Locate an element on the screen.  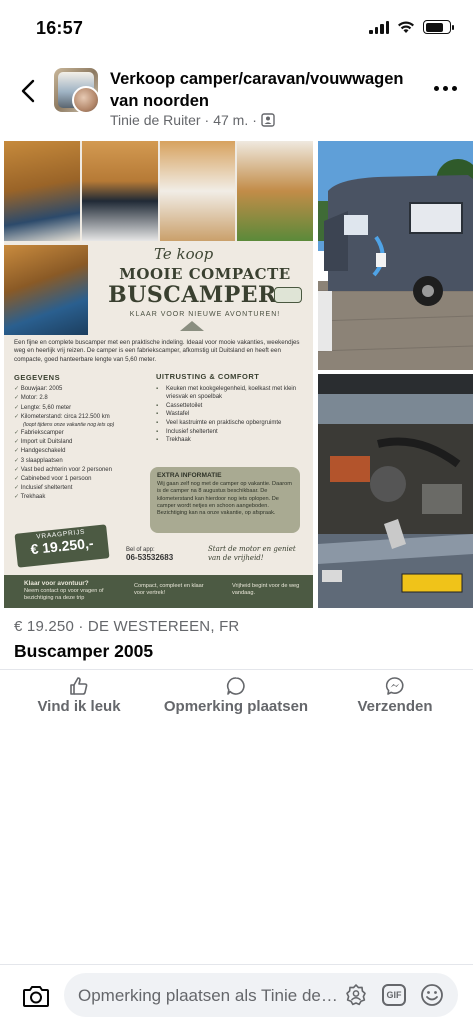
status-time: 16:57 is located at coordinates (60, 28).